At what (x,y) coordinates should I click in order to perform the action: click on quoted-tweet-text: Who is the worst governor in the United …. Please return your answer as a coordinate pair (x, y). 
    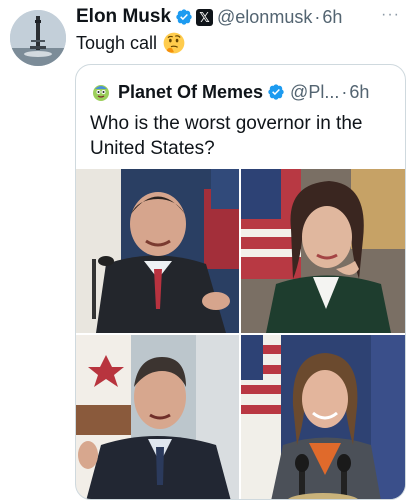
    Looking at the image, I should click on (226, 136).